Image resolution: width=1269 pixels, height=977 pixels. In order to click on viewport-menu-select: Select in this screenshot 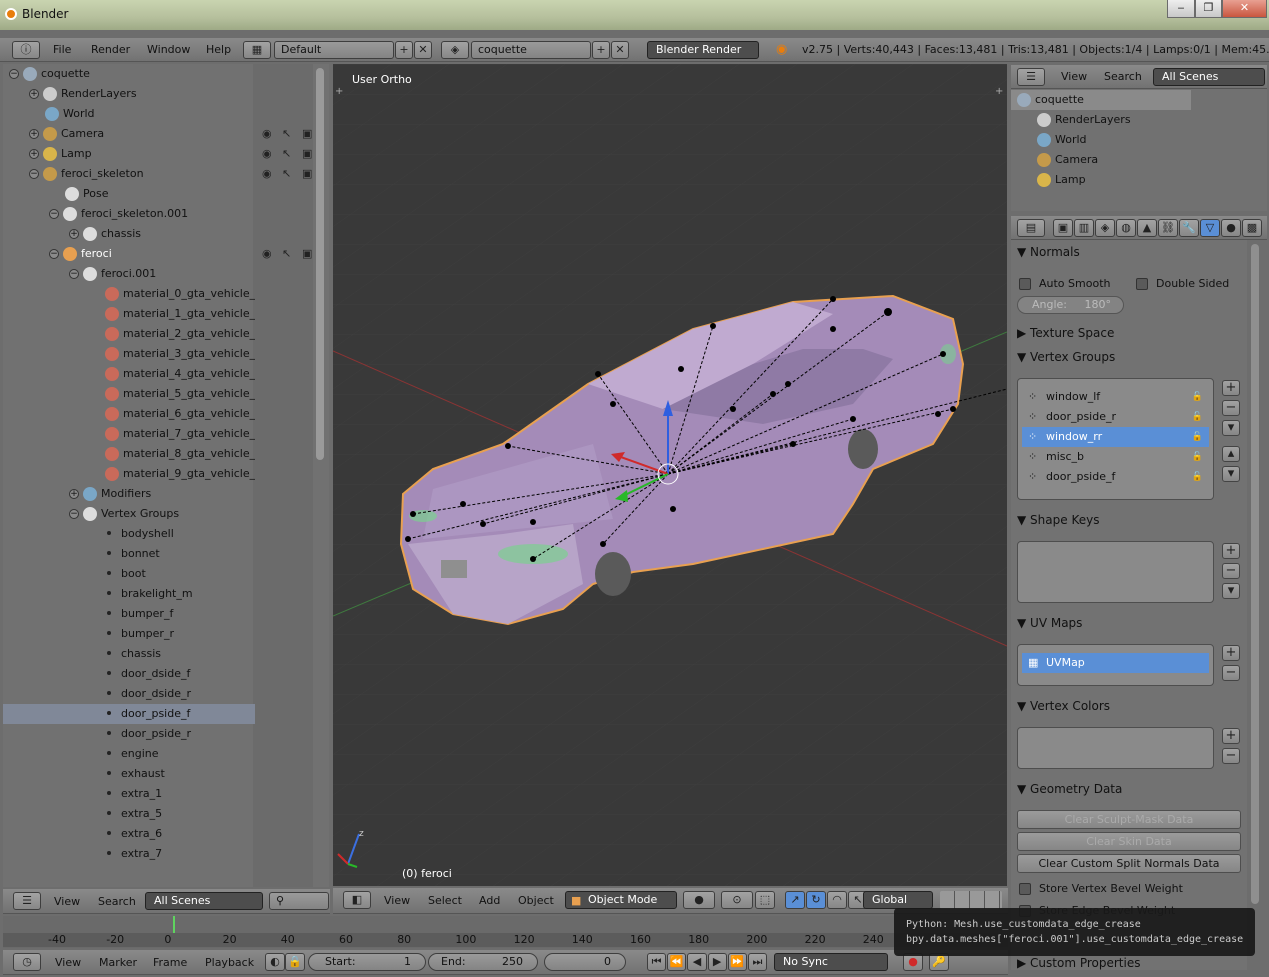, I will do `click(445, 901)`.